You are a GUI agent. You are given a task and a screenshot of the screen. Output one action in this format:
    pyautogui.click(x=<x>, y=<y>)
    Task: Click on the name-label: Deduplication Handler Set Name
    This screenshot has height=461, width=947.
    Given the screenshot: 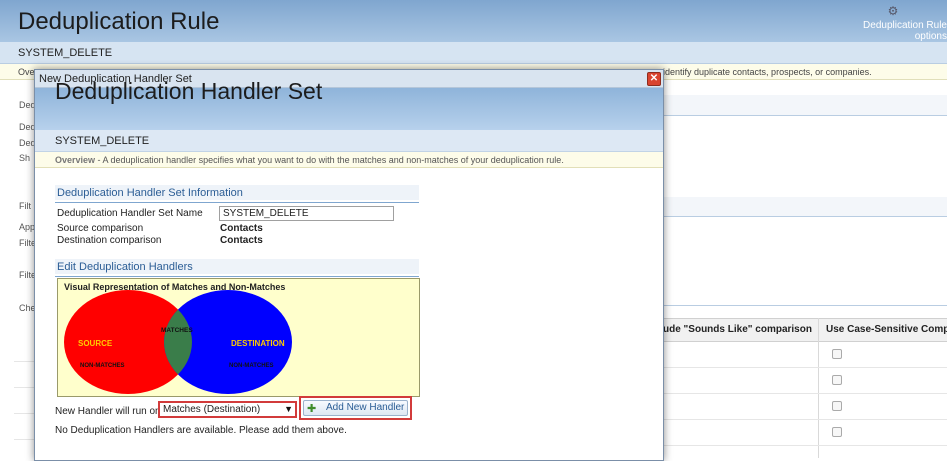 What is the action you would take?
    pyautogui.click(x=130, y=213)
    